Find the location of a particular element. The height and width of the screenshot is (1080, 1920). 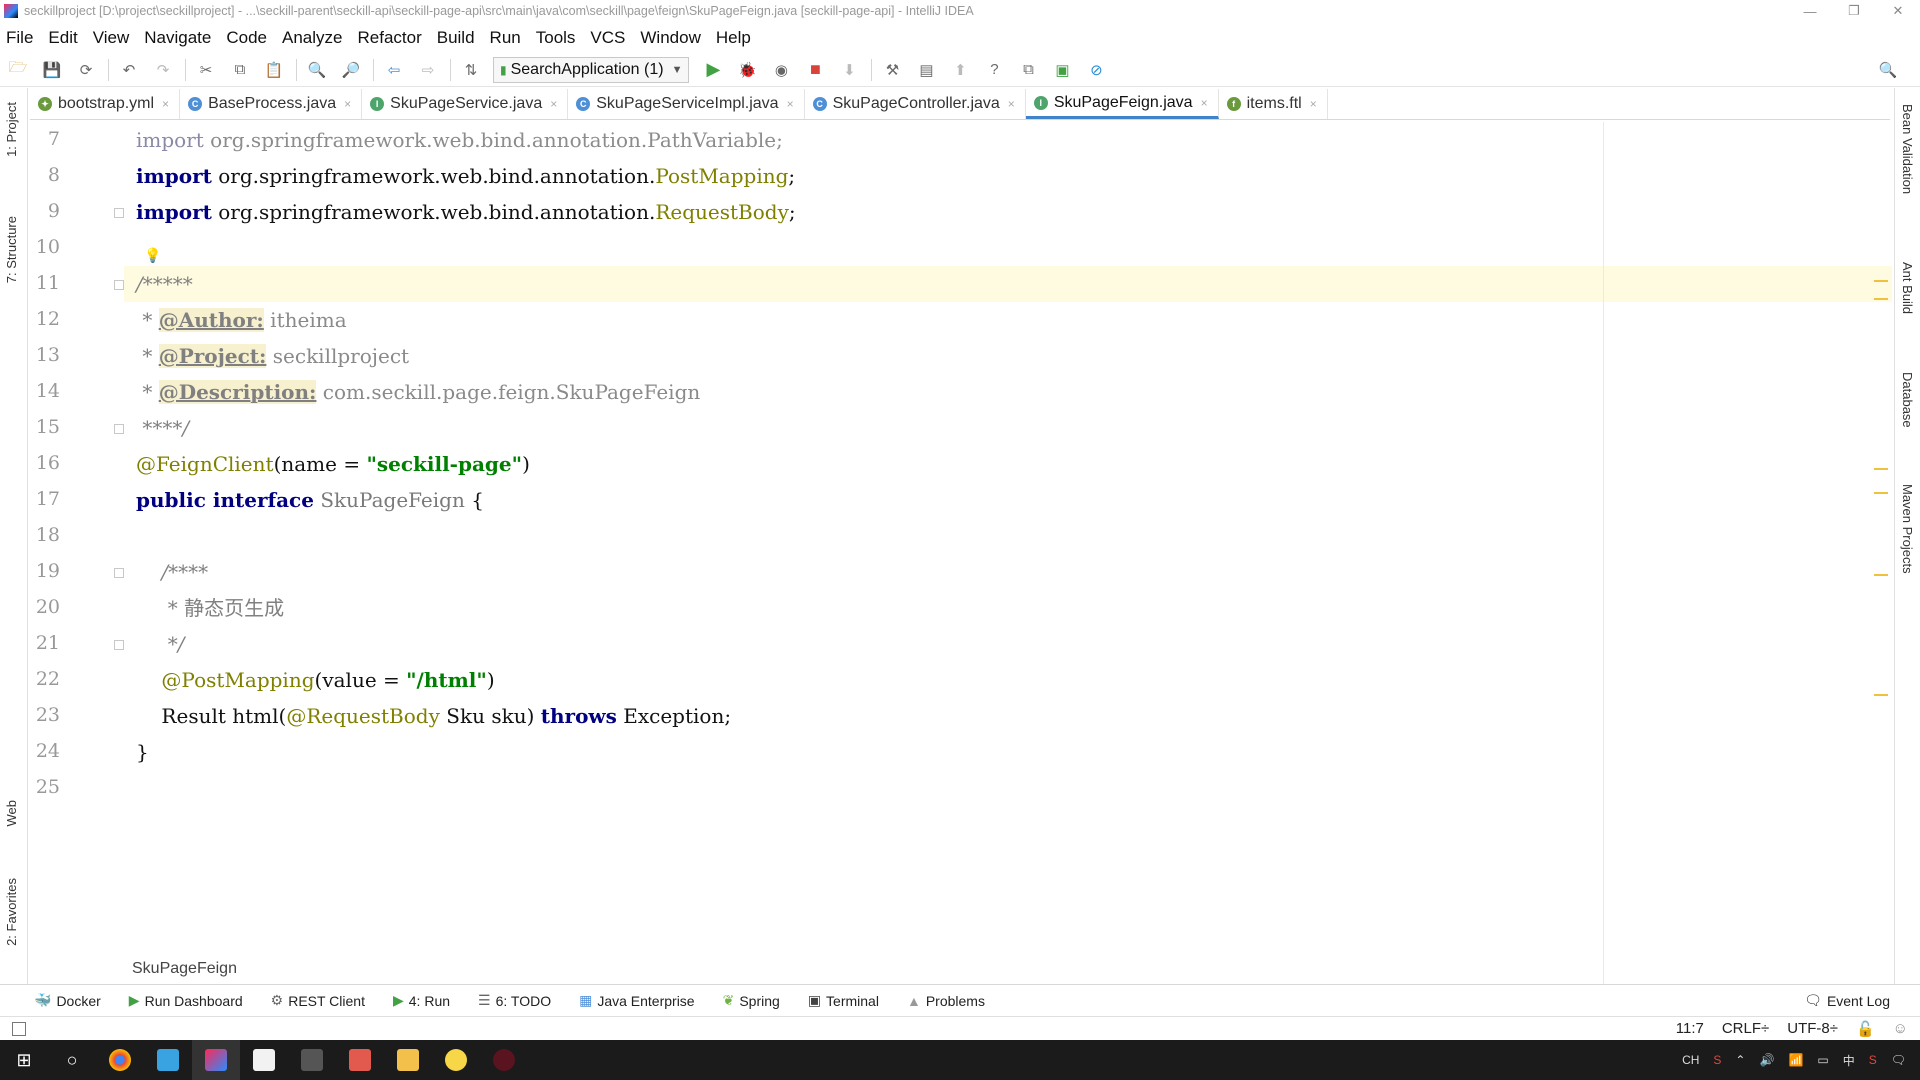

tool-window-todo: ☰ 6: TODO is located at coordinates (514, 1000).